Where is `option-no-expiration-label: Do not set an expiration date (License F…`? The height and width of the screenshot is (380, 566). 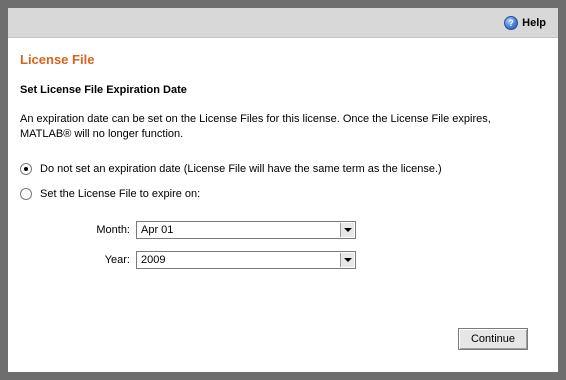 option-no-expiration-label: Do not set an expiration date (License F… is located at coordinates (241, 169).